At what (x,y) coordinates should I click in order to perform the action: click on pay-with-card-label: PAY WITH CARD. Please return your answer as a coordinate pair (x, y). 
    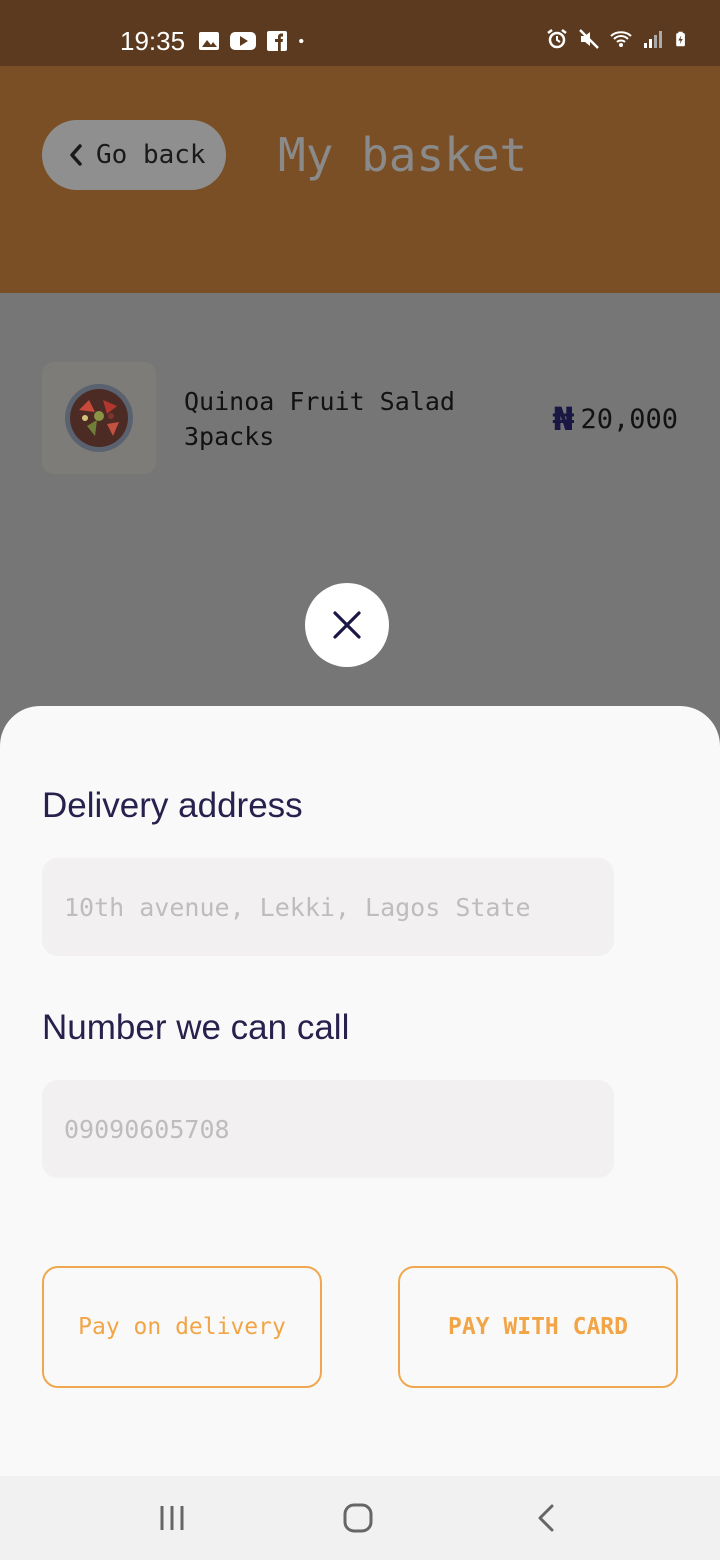
    Looking at the image, I should click on (537, 1327).